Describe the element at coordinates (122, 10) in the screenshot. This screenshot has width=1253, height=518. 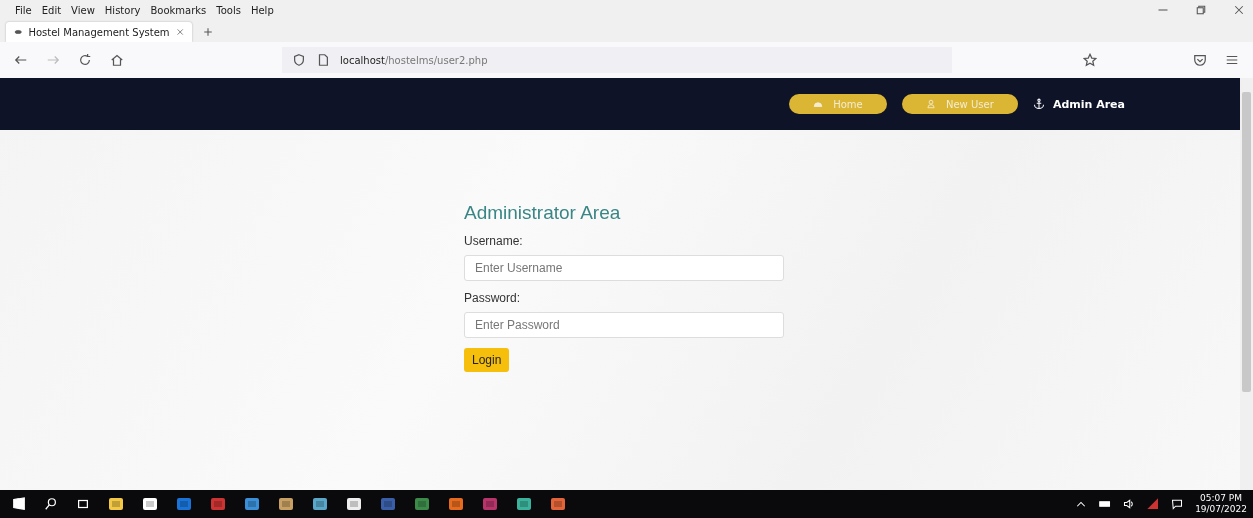
I see `menu-item: History` at that location.